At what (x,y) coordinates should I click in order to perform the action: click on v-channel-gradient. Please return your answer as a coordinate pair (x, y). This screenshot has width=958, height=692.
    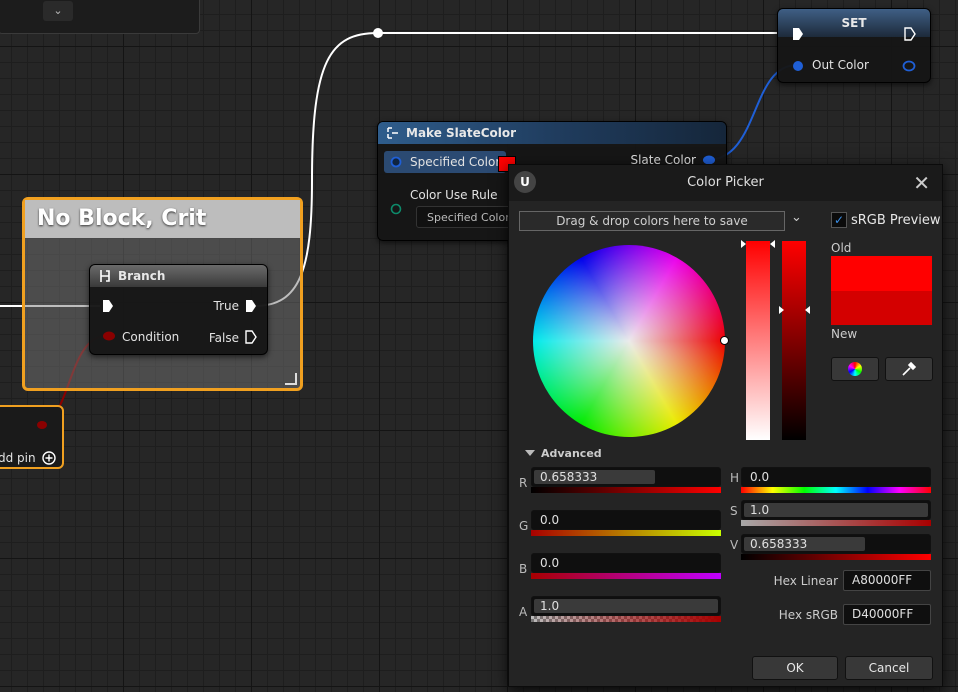
    Looking at the image, I should click on (836, 557).